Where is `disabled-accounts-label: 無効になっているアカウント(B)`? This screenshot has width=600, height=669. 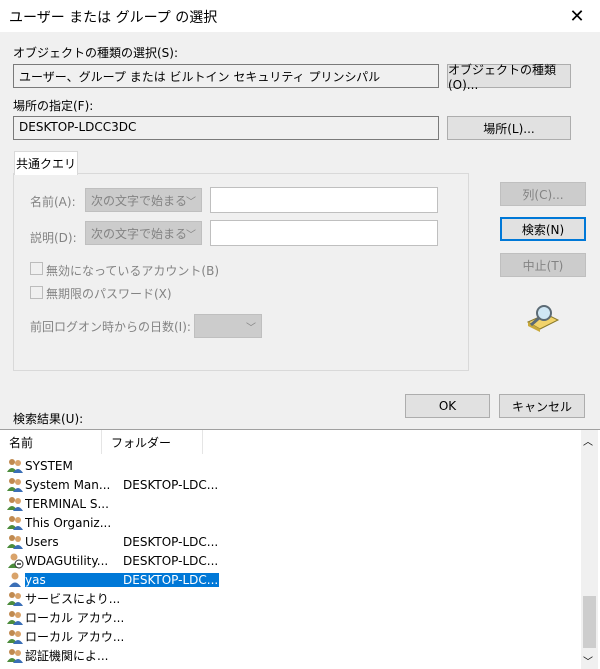 disabled-accounts-label: 無効になっているアカウント(B) is located at coordinates (132, 271).